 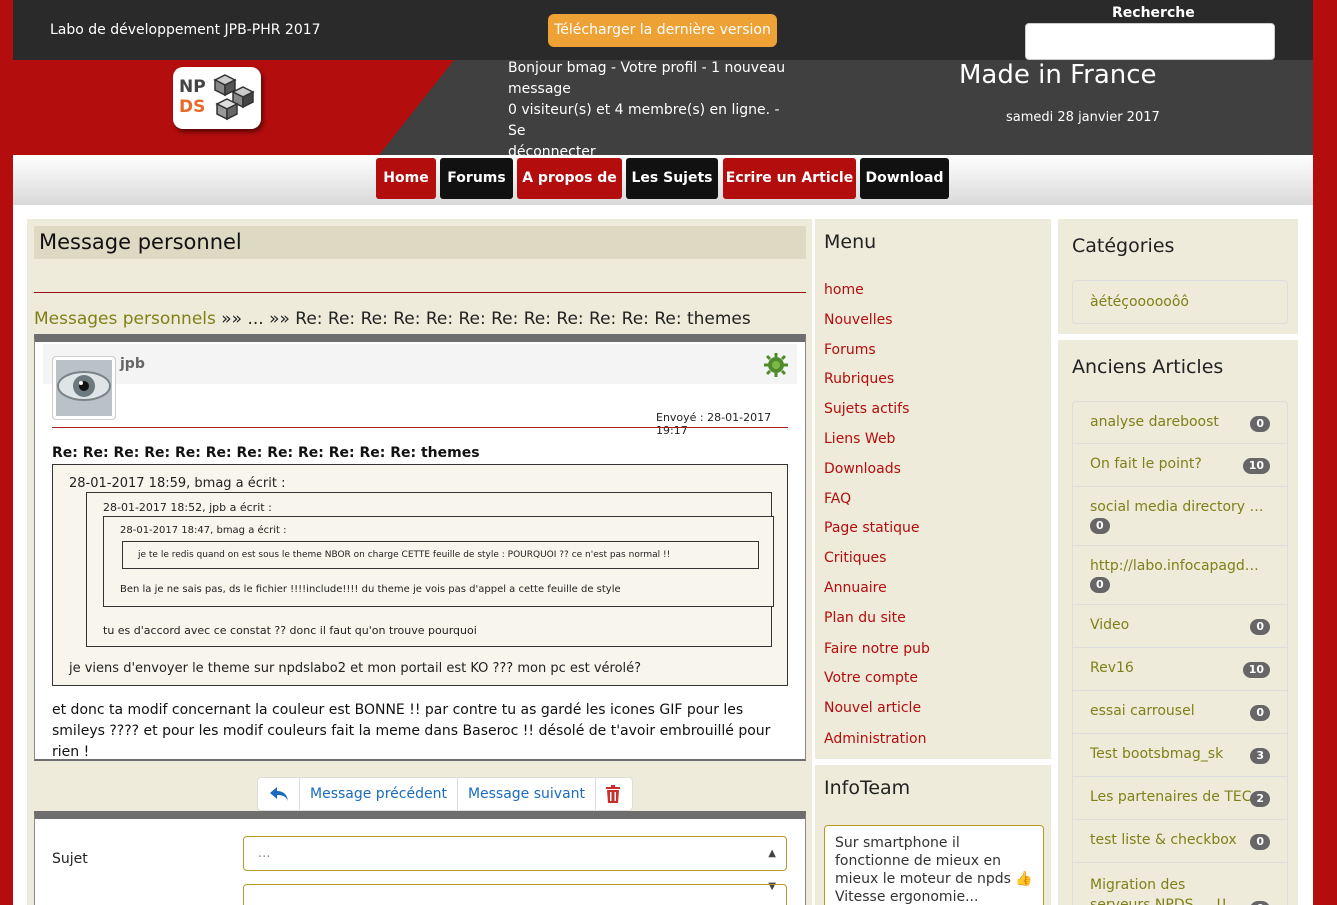 What do you see at coordinates (837, 499) in the screenshot?
I see `menu-item-faq: FAQ` at bounding box center [837, 499].